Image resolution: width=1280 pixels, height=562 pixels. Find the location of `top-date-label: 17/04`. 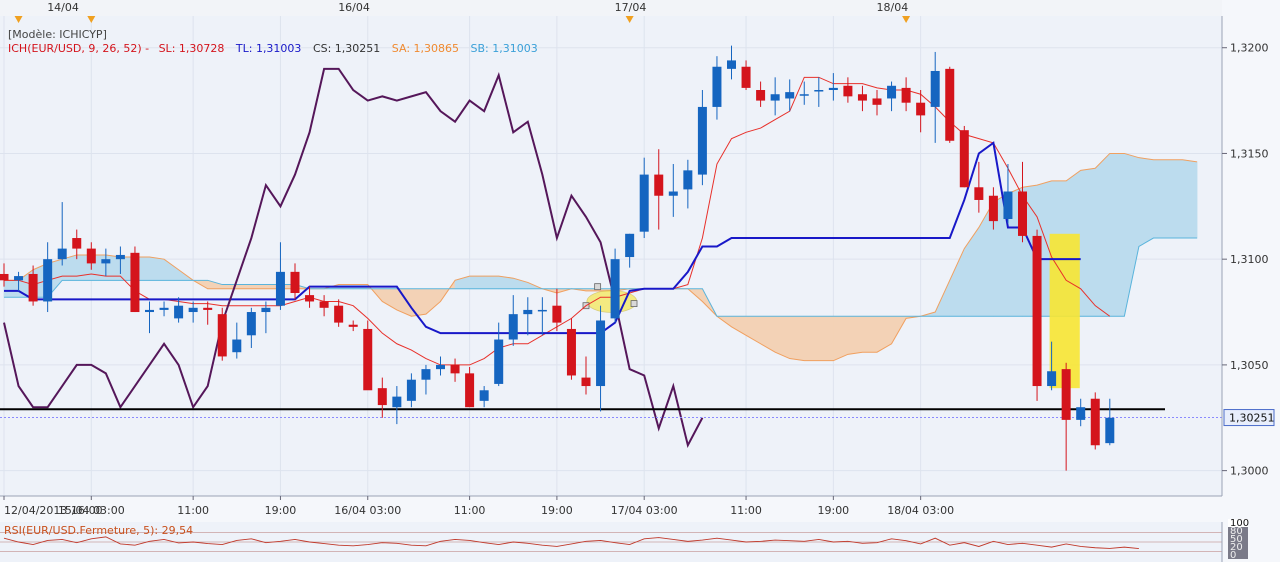

top-date-label: 17/04 is located at coordinates (631, 7).